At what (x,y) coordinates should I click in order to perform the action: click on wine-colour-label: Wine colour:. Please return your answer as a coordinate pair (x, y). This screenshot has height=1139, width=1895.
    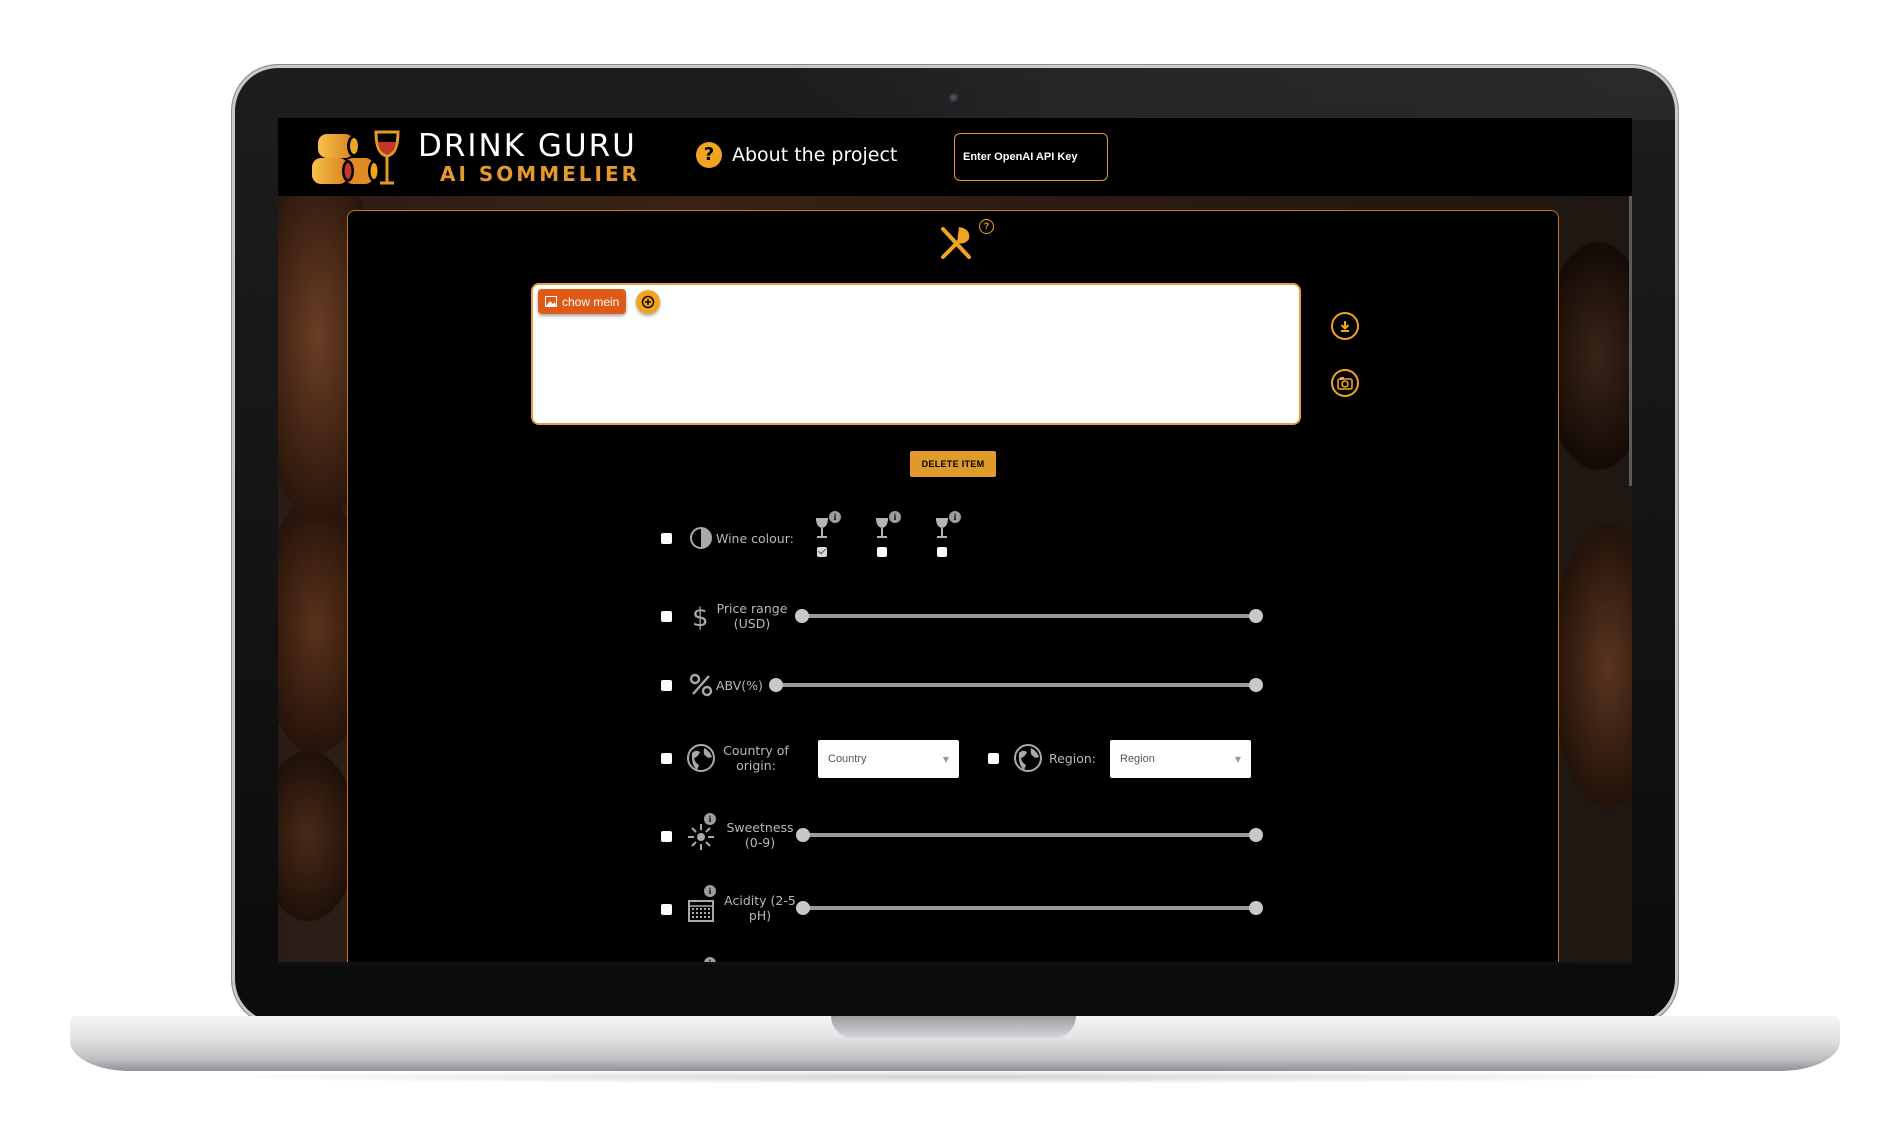
    Looking at the image, I should click on (755, 538).